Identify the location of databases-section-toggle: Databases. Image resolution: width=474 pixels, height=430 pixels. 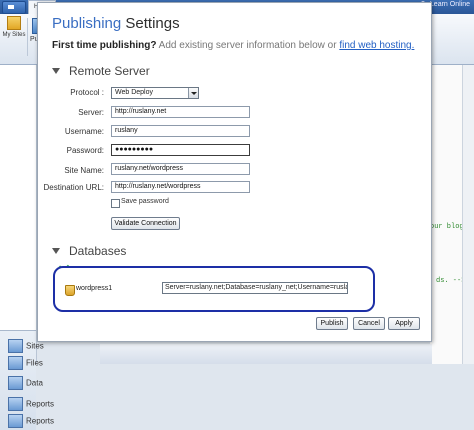
(89, 250).